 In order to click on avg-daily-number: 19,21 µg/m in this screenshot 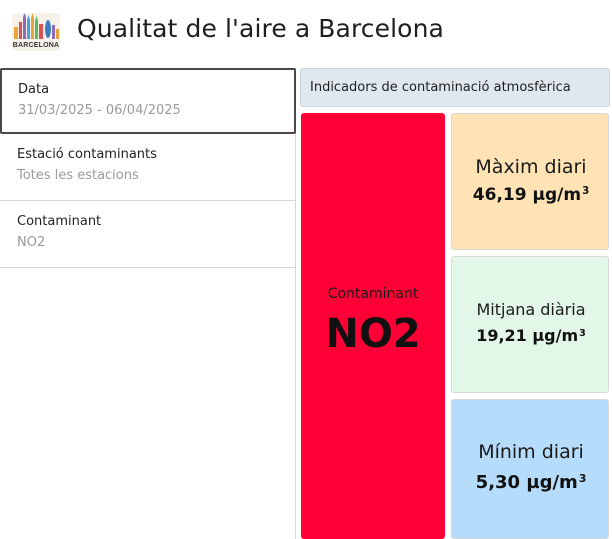, I will do `click(527, 335)`.